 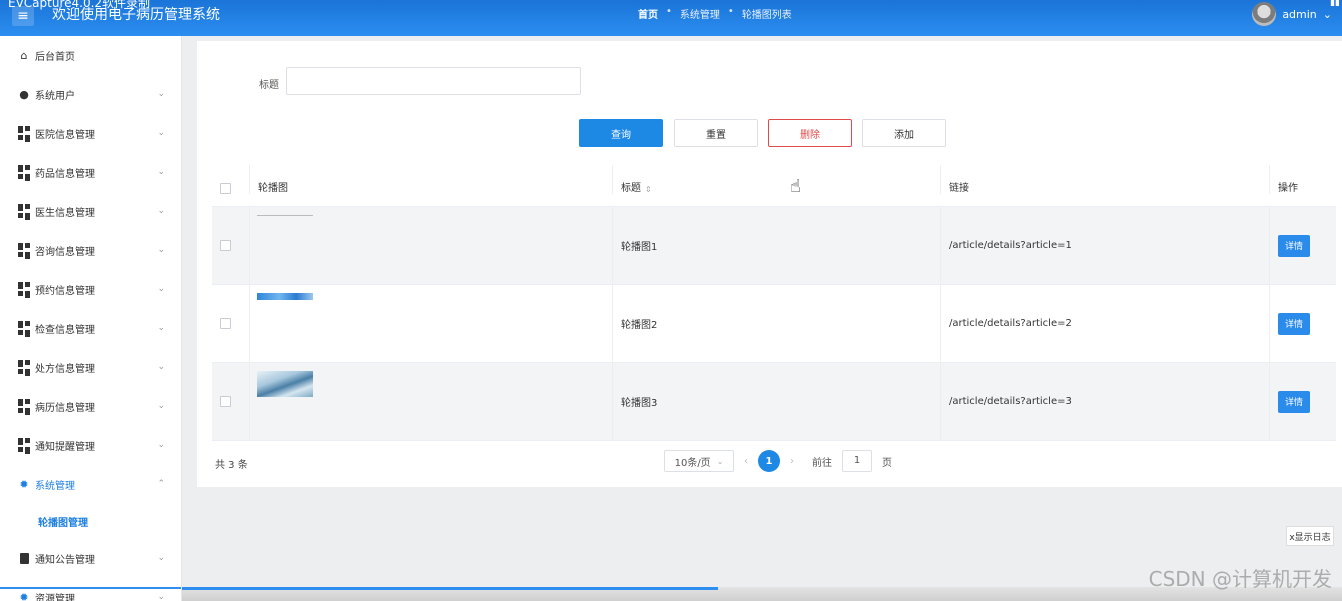 What do you see at coordinates (450, 588) in the screenshot?
I see `scrollbar-thumb` at bounding box center [450, 588].